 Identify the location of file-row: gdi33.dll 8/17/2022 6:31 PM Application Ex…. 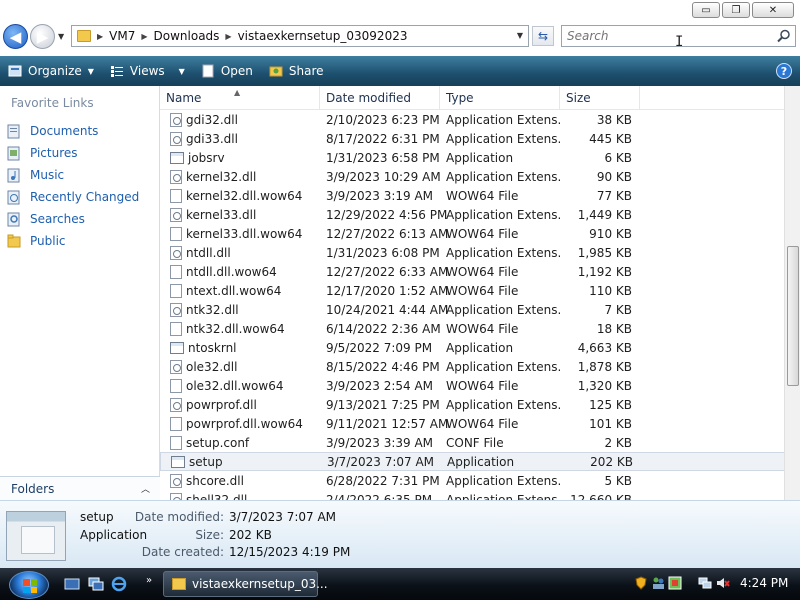
(472, 138).